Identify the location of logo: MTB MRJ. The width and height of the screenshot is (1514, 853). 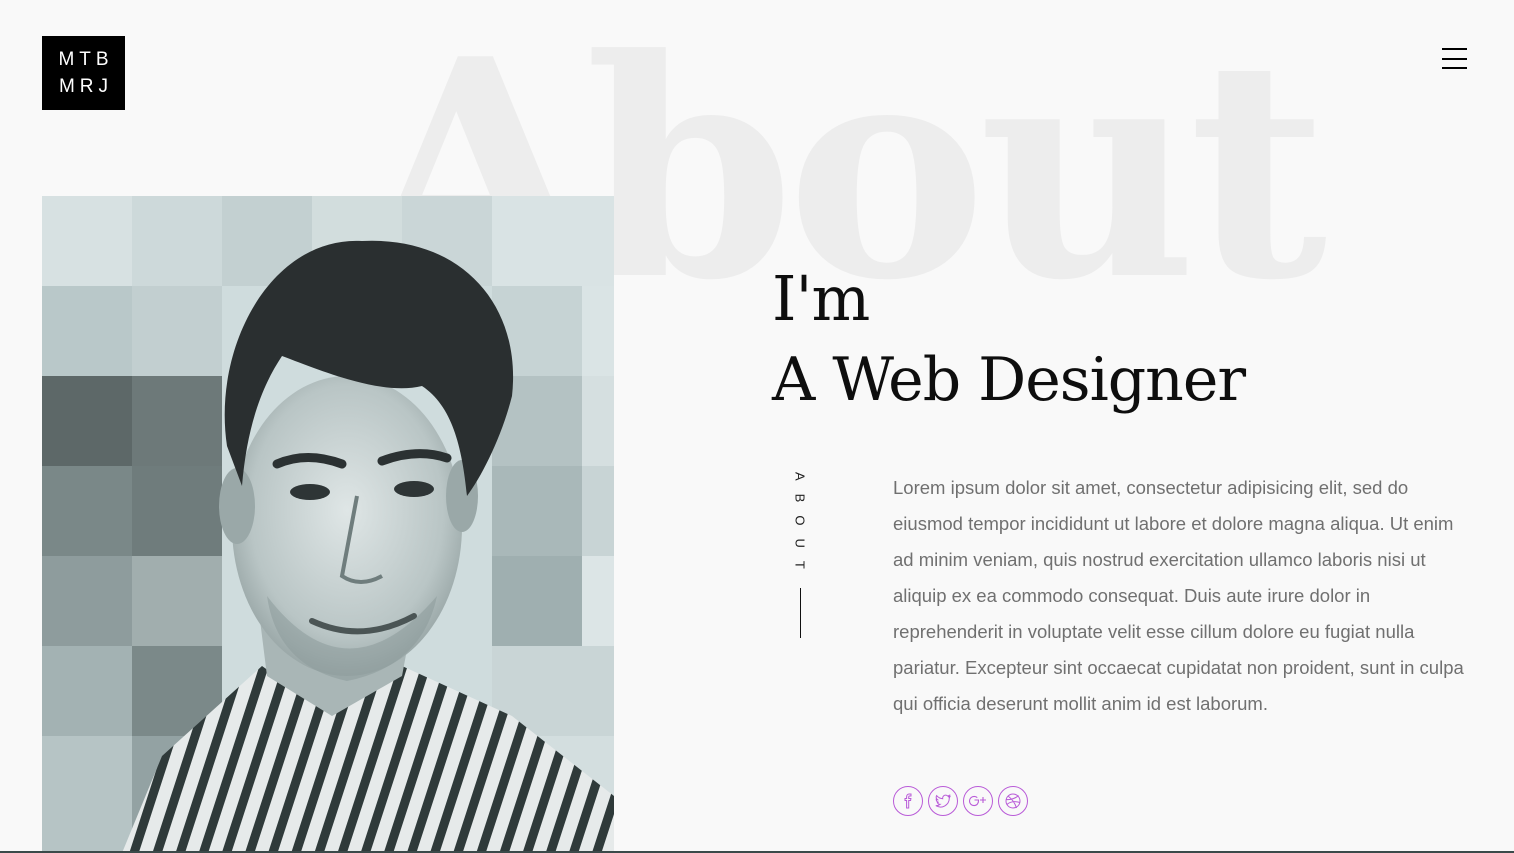
(83, 73).